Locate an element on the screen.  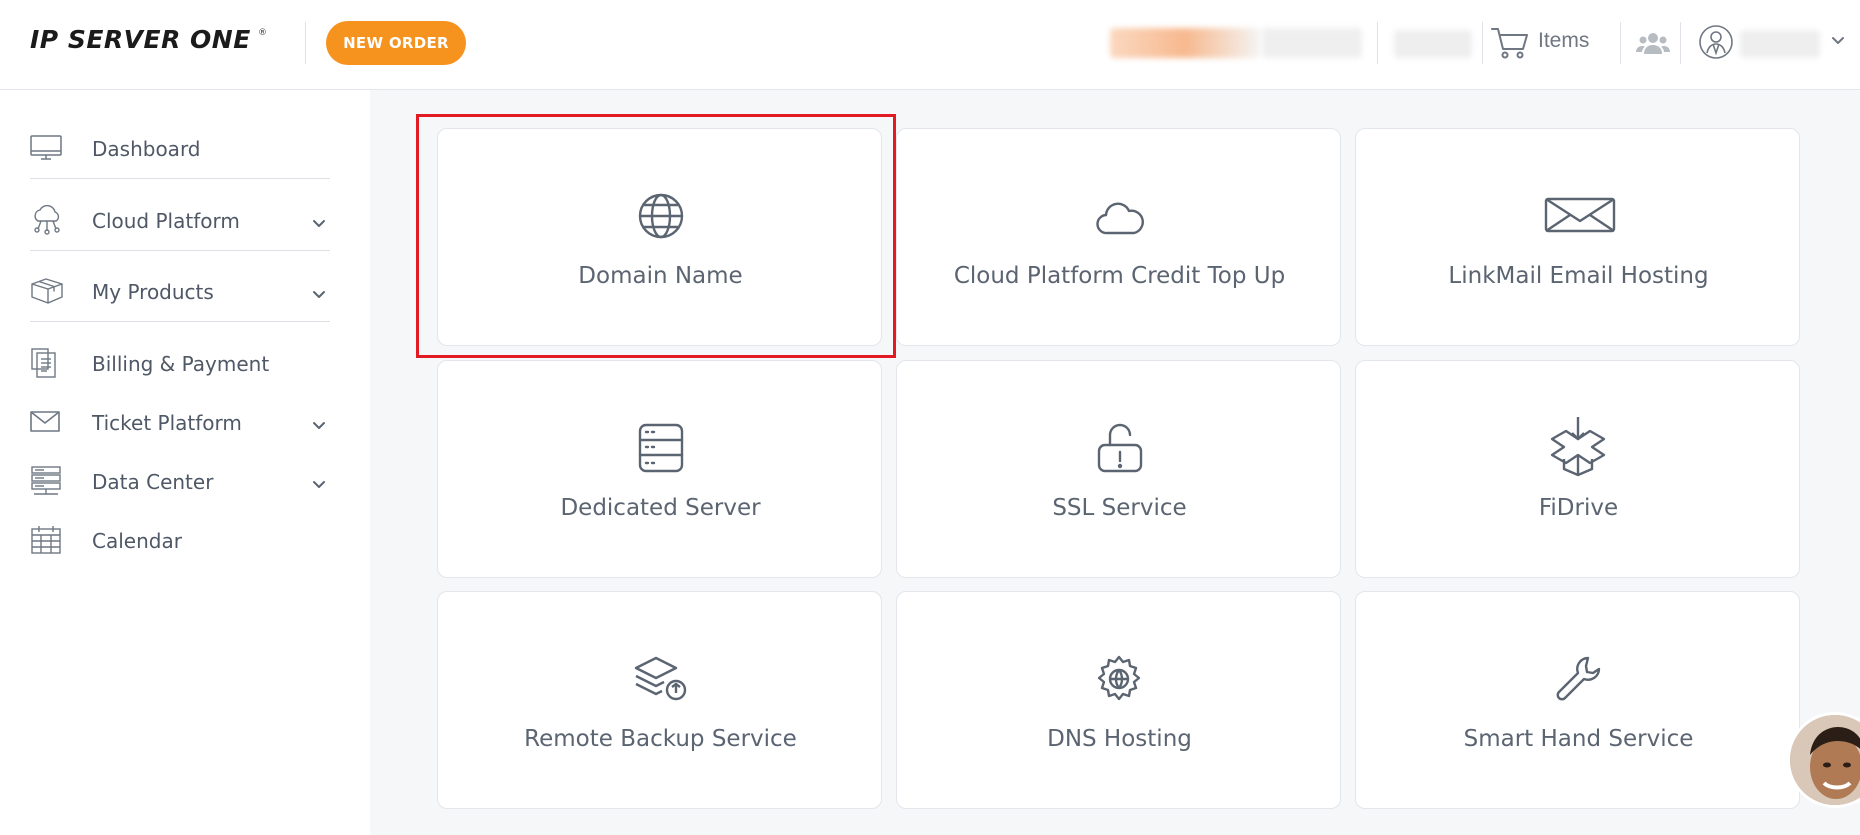
blurred-currency is located at coordinates (1433, 44).